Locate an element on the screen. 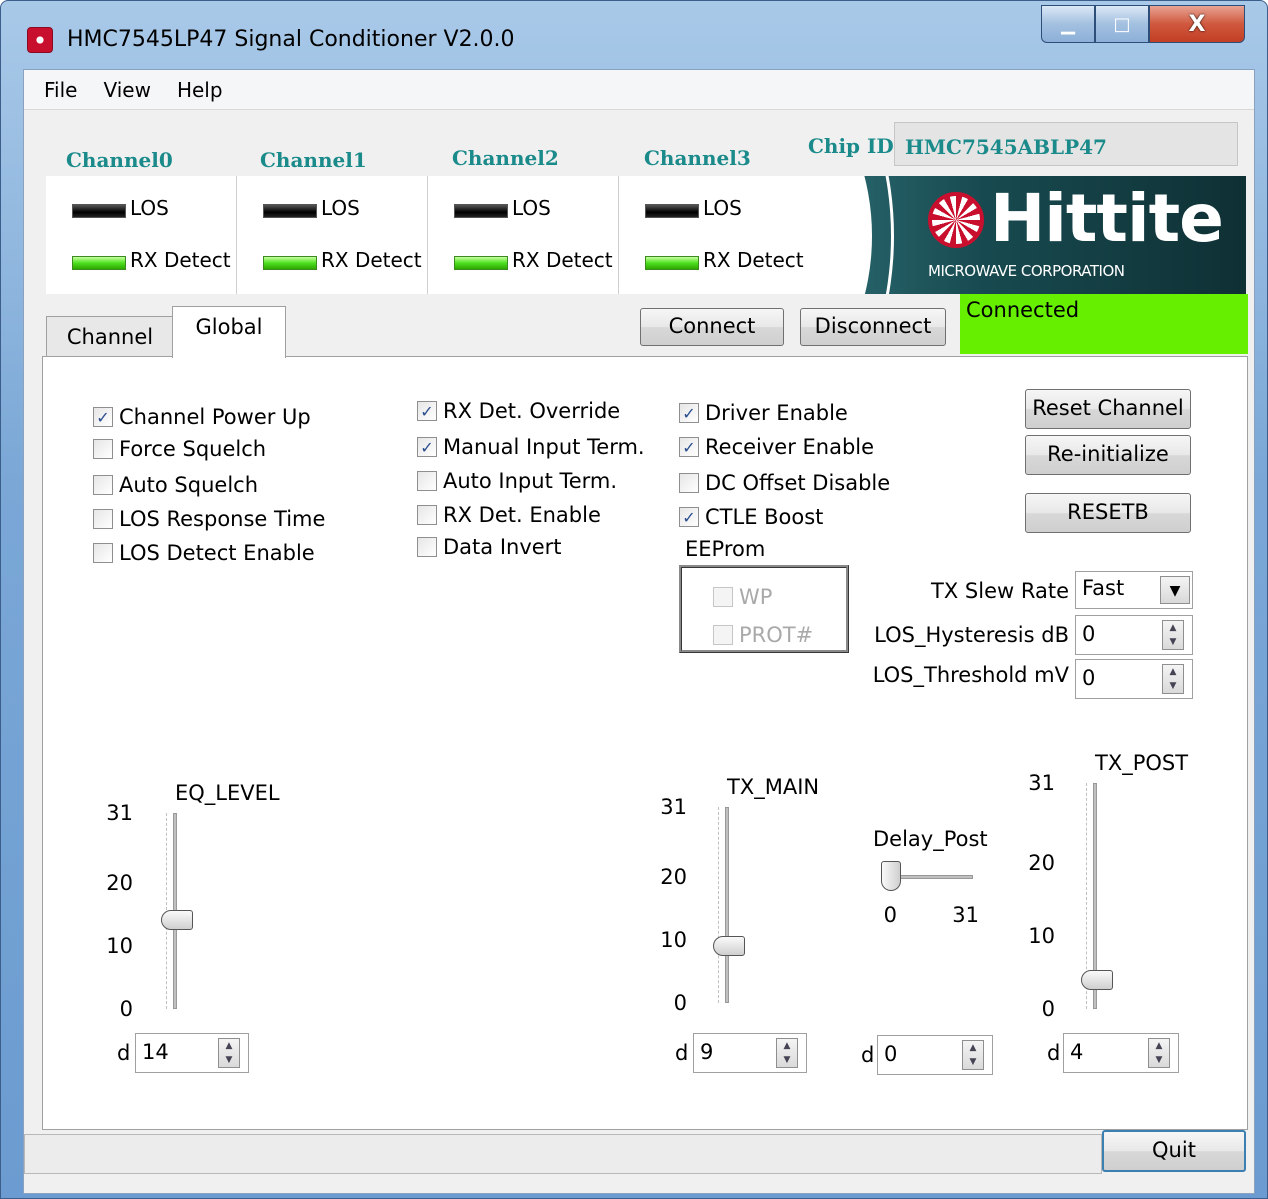 This screenshot has height=1199, width=1268. logo-subtitle: MICROWAVE CORPORATION is located at coordinates (1026, 271).